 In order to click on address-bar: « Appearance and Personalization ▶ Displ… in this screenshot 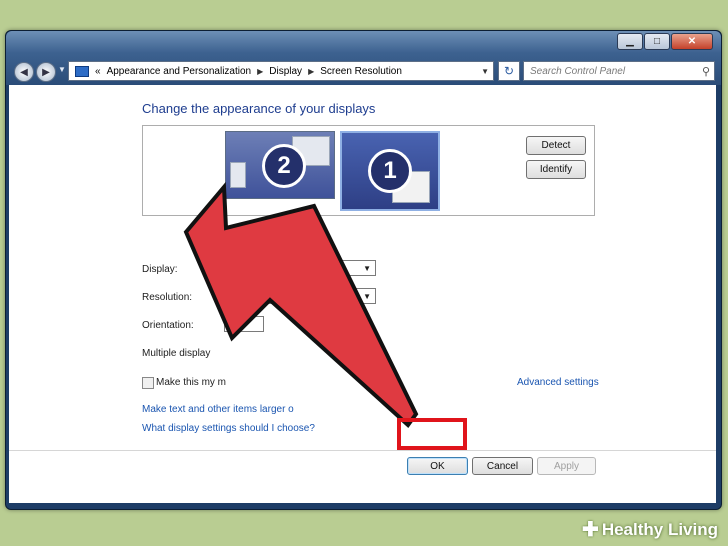, I will do `click(281, 71)`.